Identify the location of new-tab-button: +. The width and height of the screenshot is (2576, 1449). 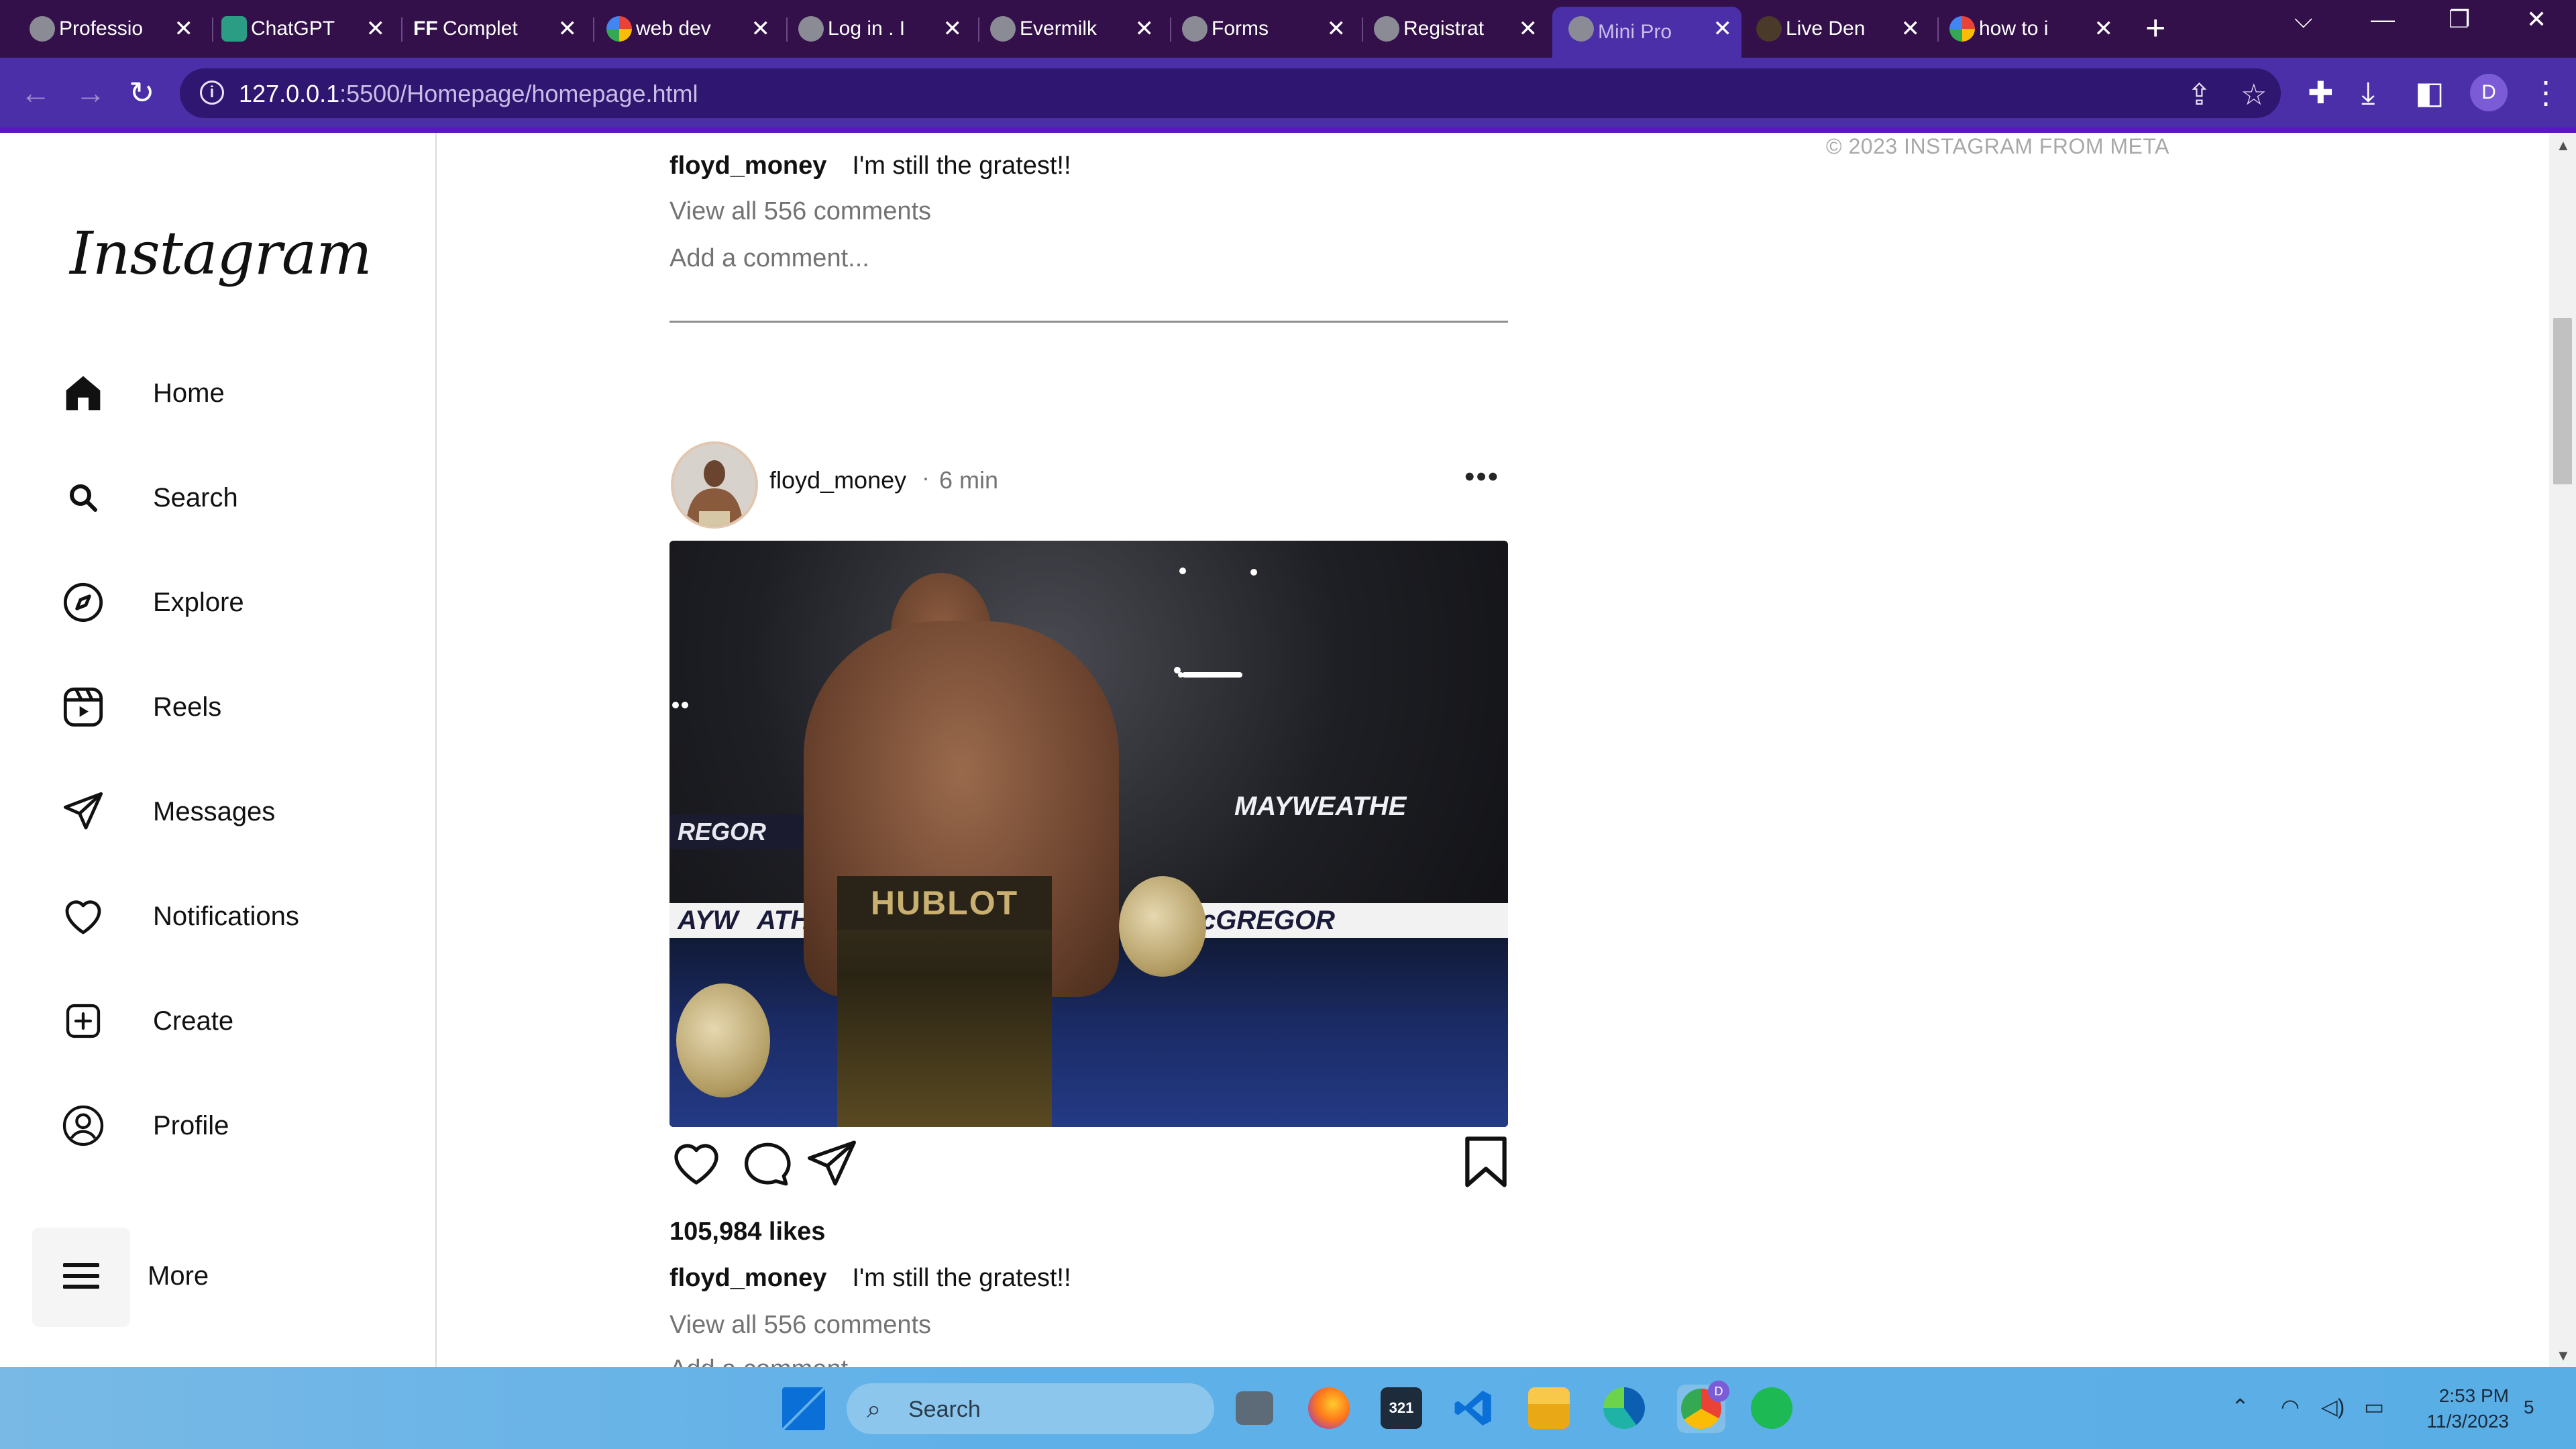
(2155, 28).